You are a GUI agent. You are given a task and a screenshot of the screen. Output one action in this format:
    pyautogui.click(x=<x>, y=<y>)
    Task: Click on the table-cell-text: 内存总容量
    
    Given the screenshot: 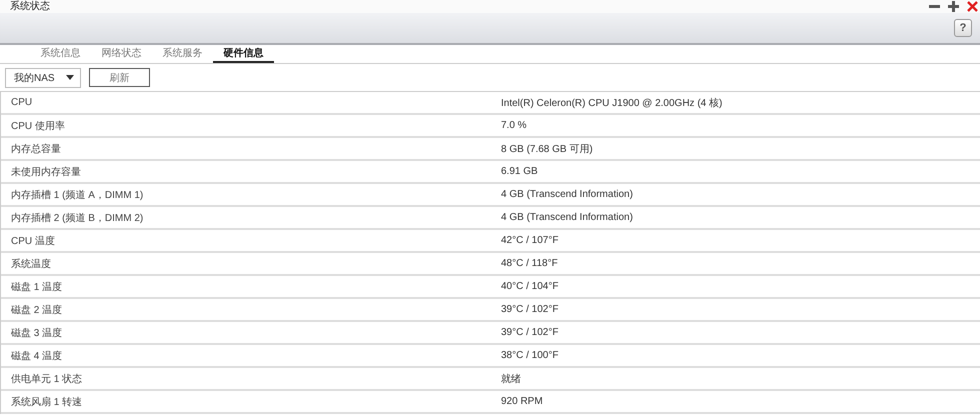 What is the action you would take?
    pyautogui.click(x=36, y=149)
    